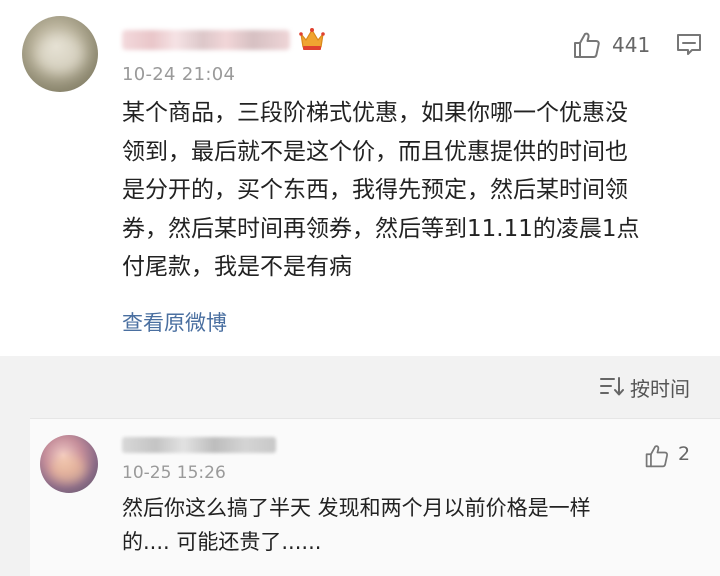 The width and height of the screenshot is (720, 576). I want to click on sort-lines-icon, so click(612, 386).